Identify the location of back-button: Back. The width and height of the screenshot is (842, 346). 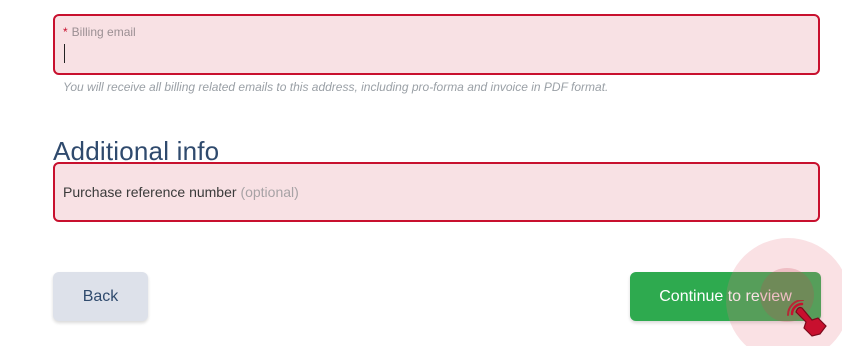
(100, 296).